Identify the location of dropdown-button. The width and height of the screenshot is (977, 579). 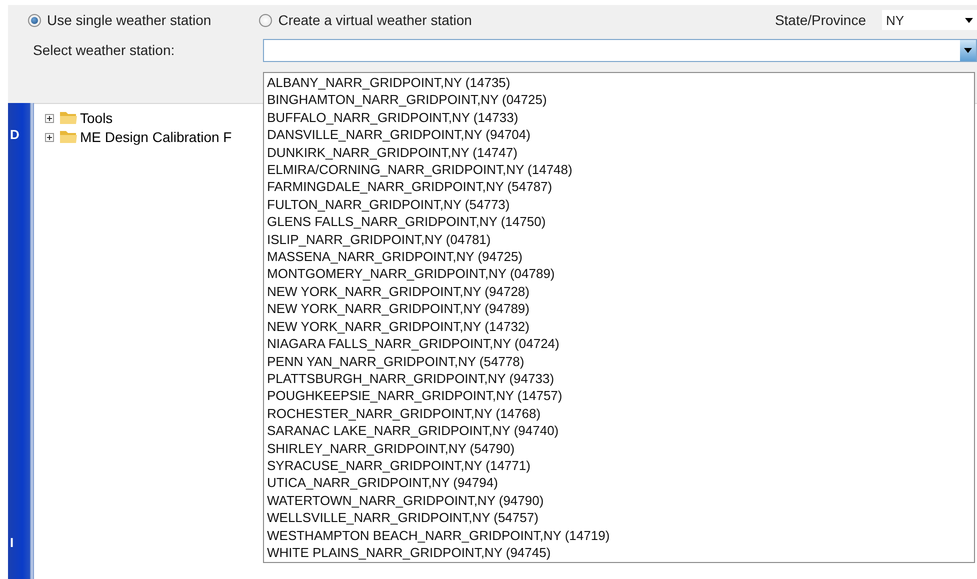
(968, 50).